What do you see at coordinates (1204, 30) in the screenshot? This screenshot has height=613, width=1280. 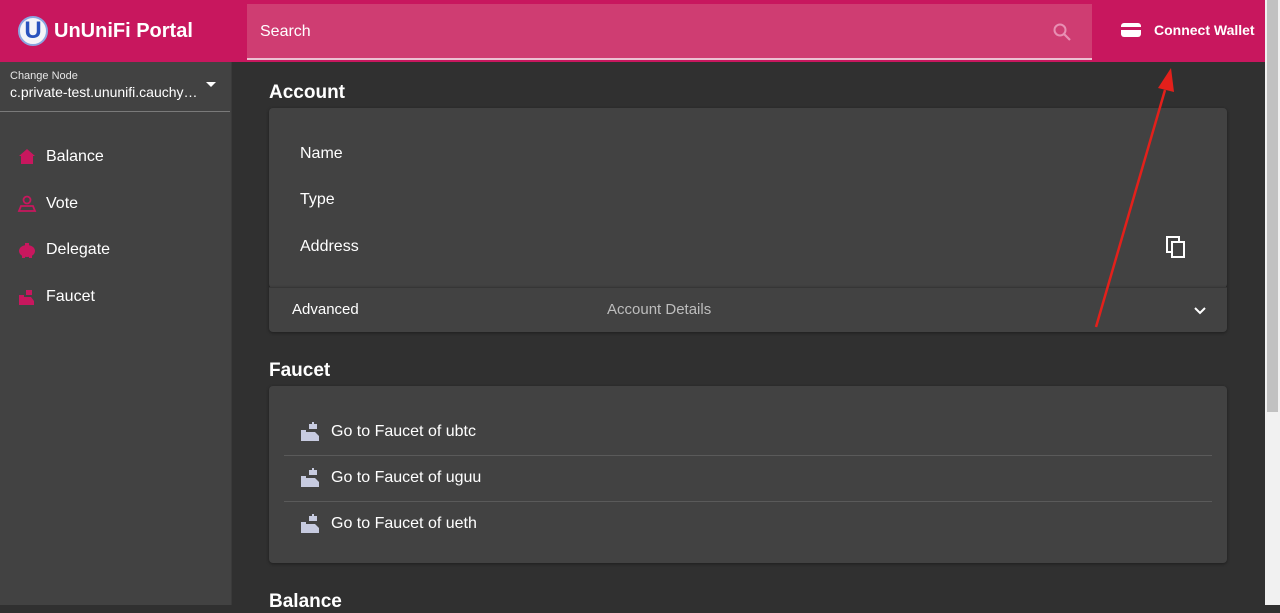 I see `connect-wallet-label: Connect Wallet` at bounding box center [1204, 30].